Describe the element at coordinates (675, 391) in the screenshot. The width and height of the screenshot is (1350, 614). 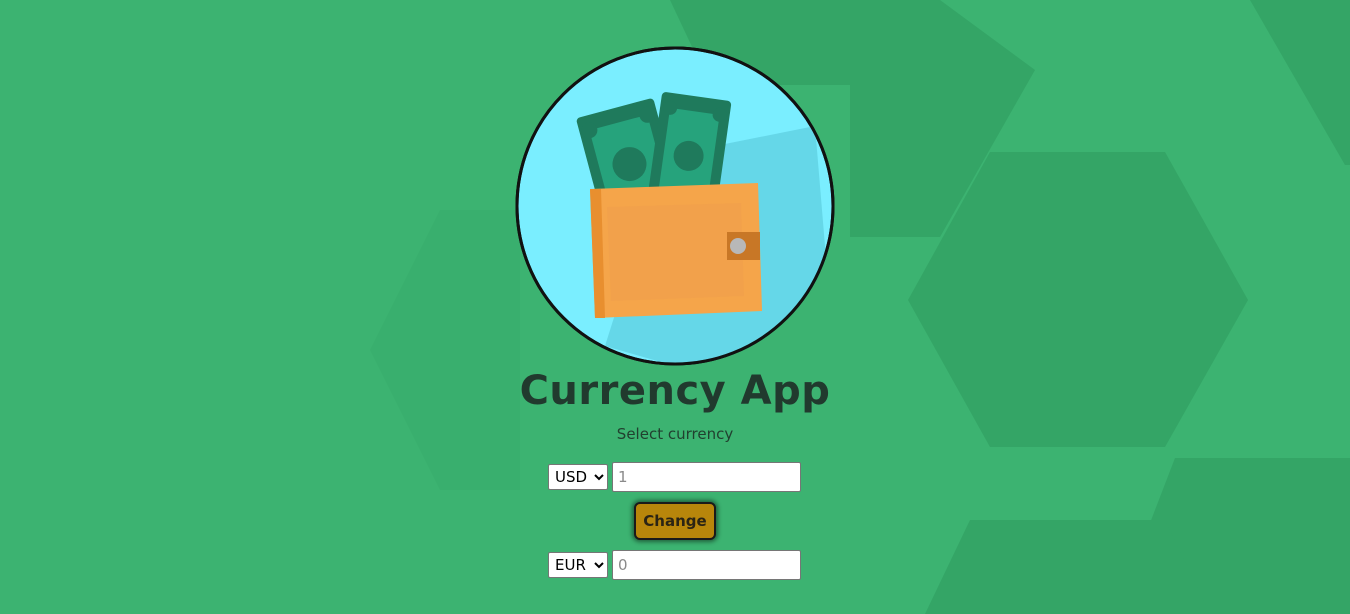
I see `page-title: Currency App` at that location.